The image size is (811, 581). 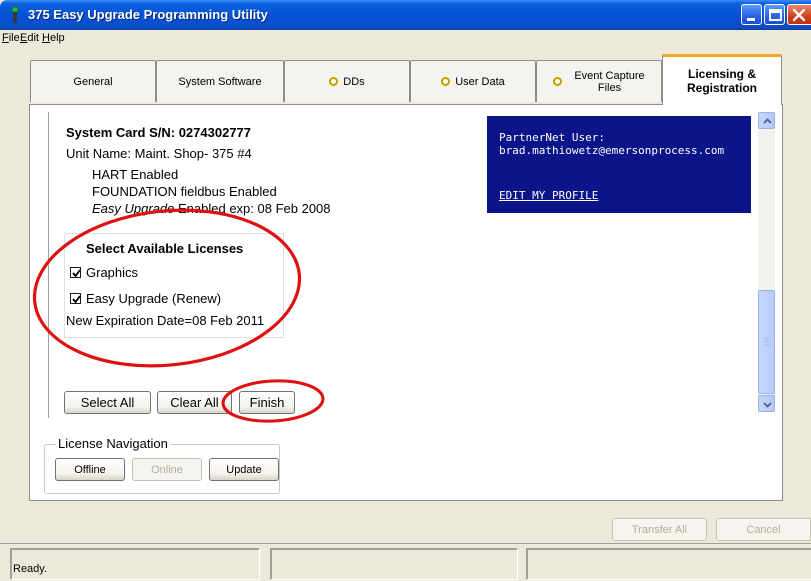 What do you see at coordinates (552, 137) in the screenshot?
I see `partnernet-user-label: PartnerNet User:` at bounding box center [552, 137].